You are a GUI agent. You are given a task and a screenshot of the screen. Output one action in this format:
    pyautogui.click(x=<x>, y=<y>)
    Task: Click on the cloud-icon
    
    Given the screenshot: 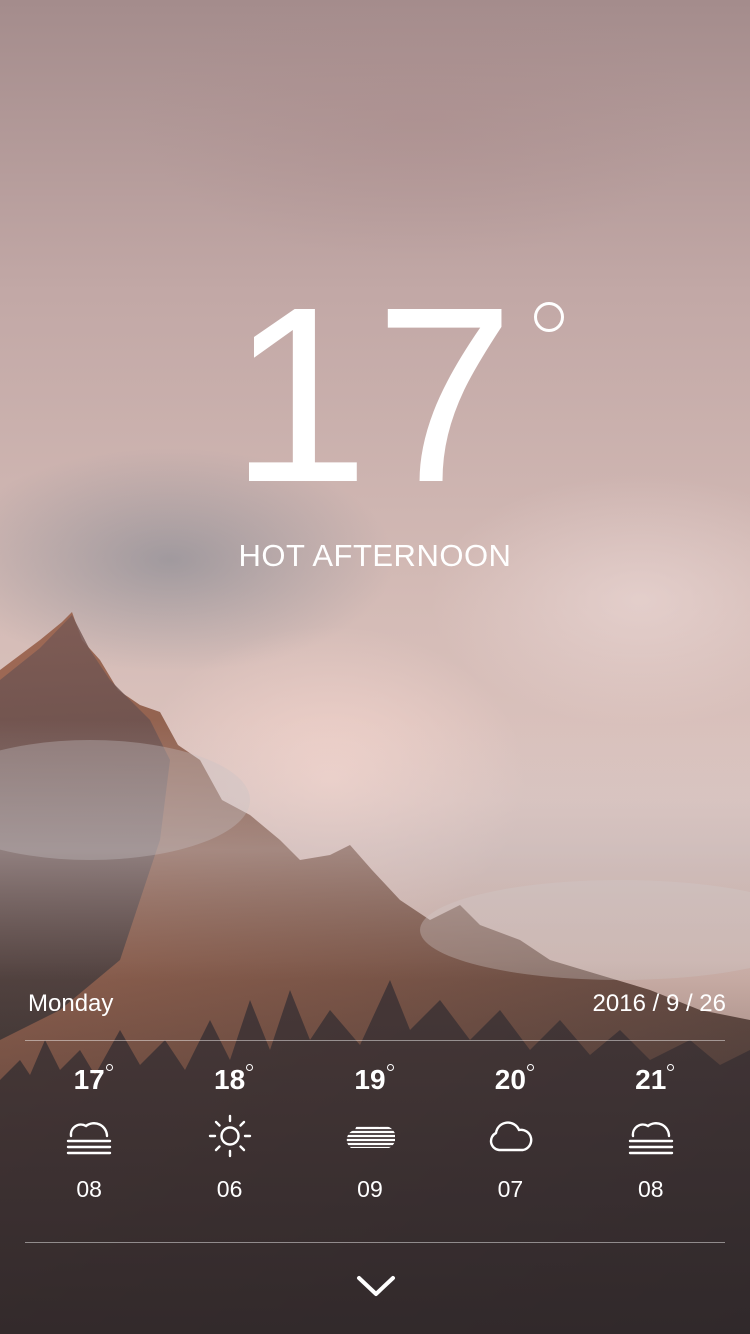 What is the action you would take?
    pyautogui.click(x=511, y=1136)
    